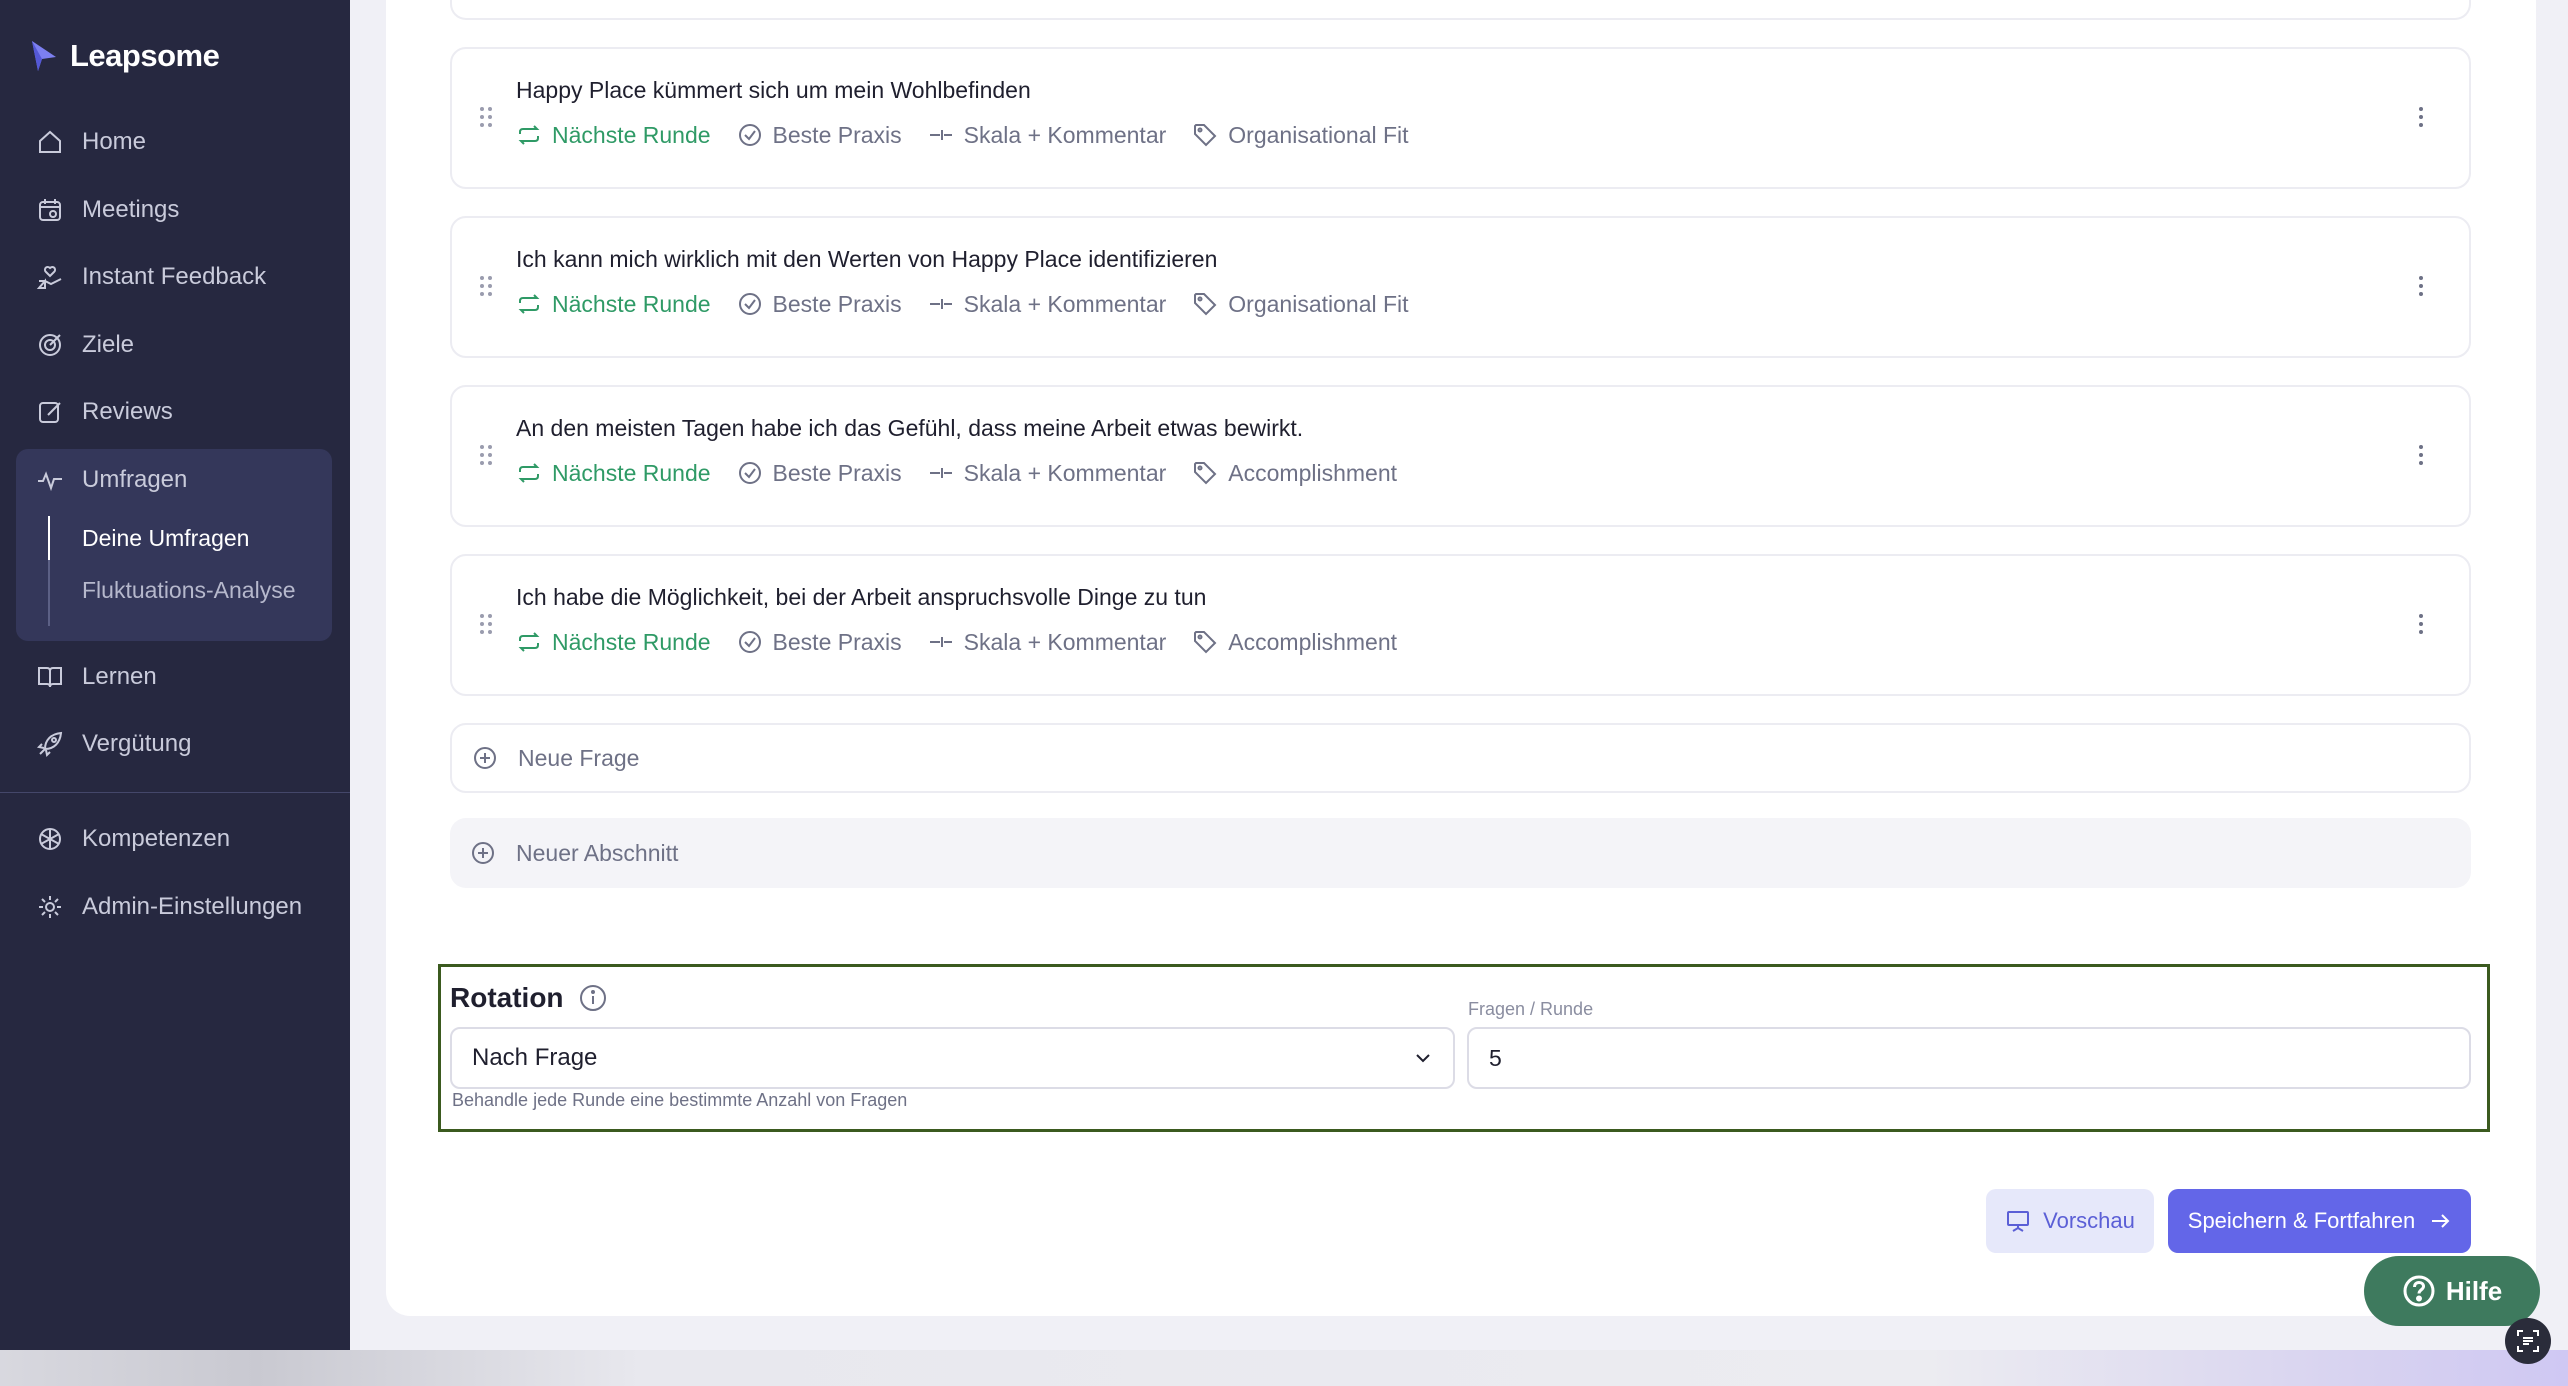  What do you see at coordinates (169, 907) in the screenshot?
I see `sidebar-item-admin: Admin-Einstellungen` at bounding box center [169, 907].